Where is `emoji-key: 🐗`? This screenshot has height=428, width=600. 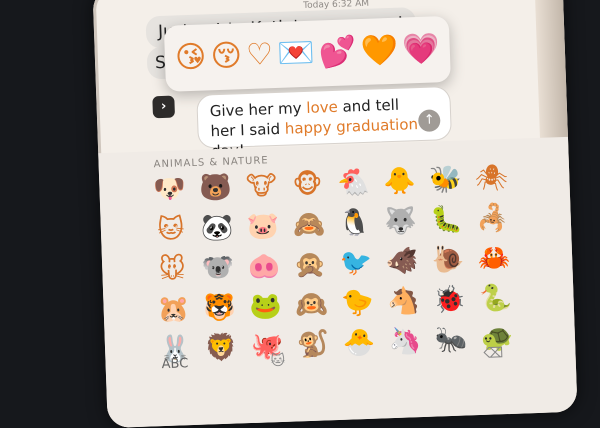 emoji-key: 🐗 is located at coordinates (402, 262).